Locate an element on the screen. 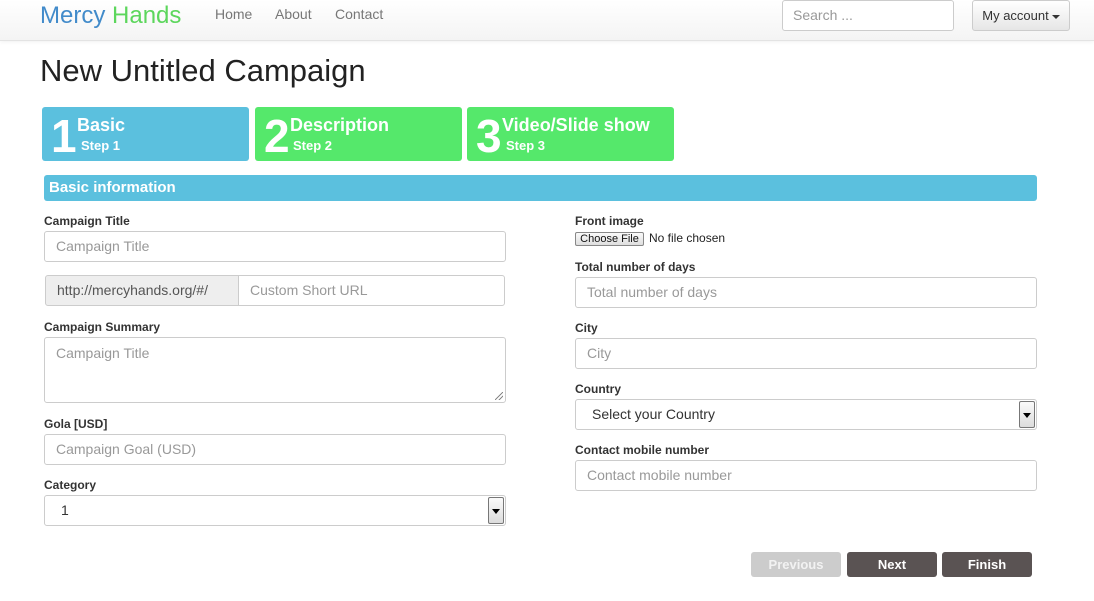 Image resolution: width=1094 pixels, height=601 pixels. step-basic: 1 Basic Step 1 is located at coordinates (145, 134).